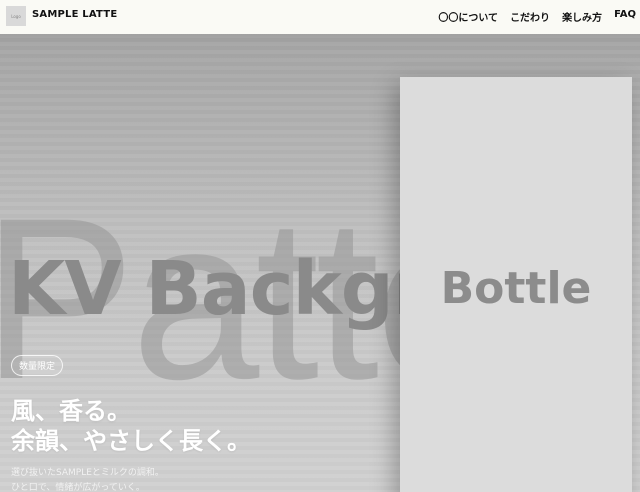 Image resolution: width=640 pixels, height=492 pixels. I want to click on nav-item-faq: FAQ, so click(625, 16).